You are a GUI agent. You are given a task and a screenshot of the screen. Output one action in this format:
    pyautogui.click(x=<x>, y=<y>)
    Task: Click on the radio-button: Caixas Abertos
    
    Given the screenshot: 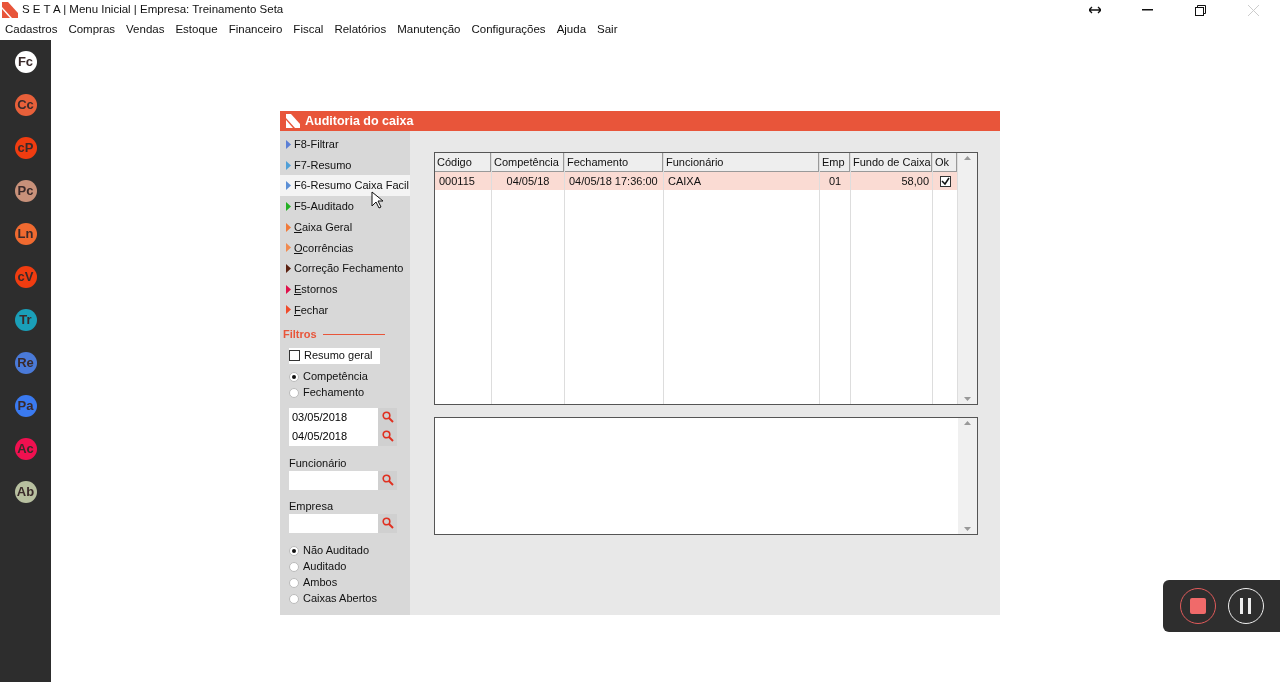 What is the action you would take?
    pyautogui.click(x=349, y=598)
    